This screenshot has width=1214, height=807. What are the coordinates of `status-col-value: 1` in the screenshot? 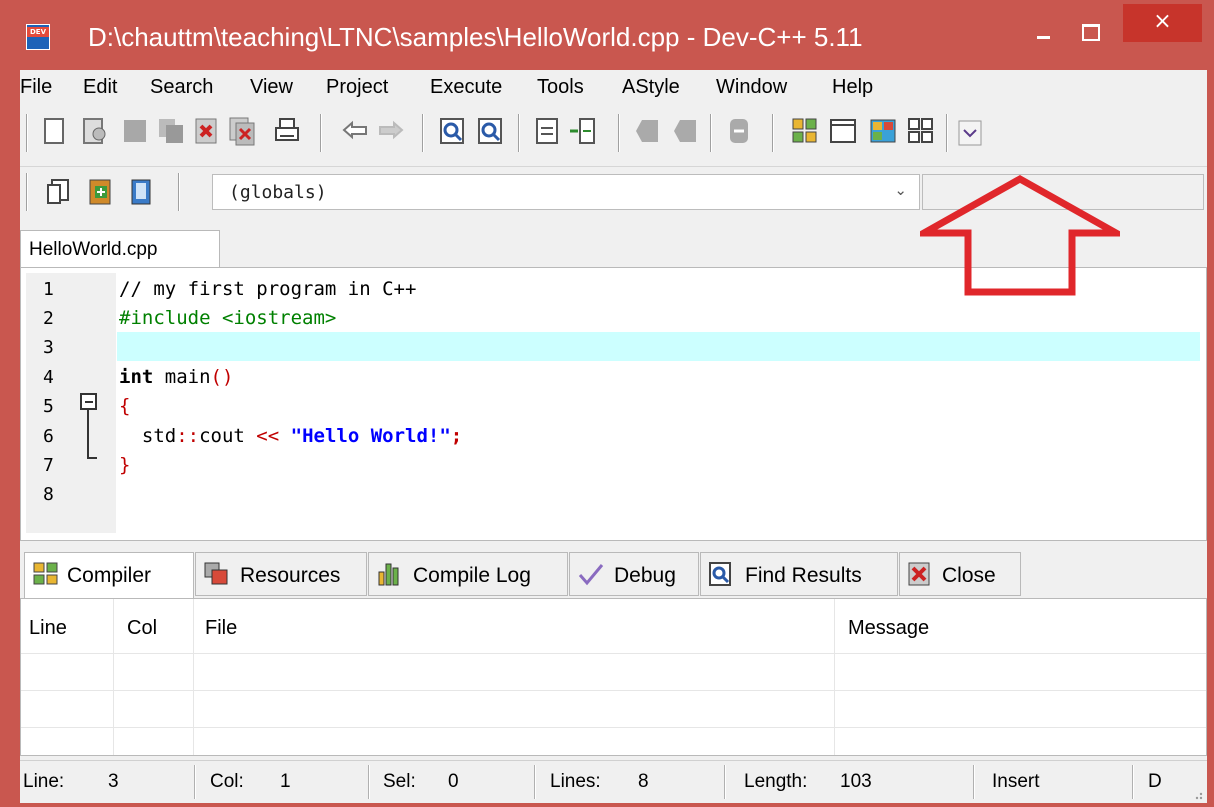 It's located at (285, 781).